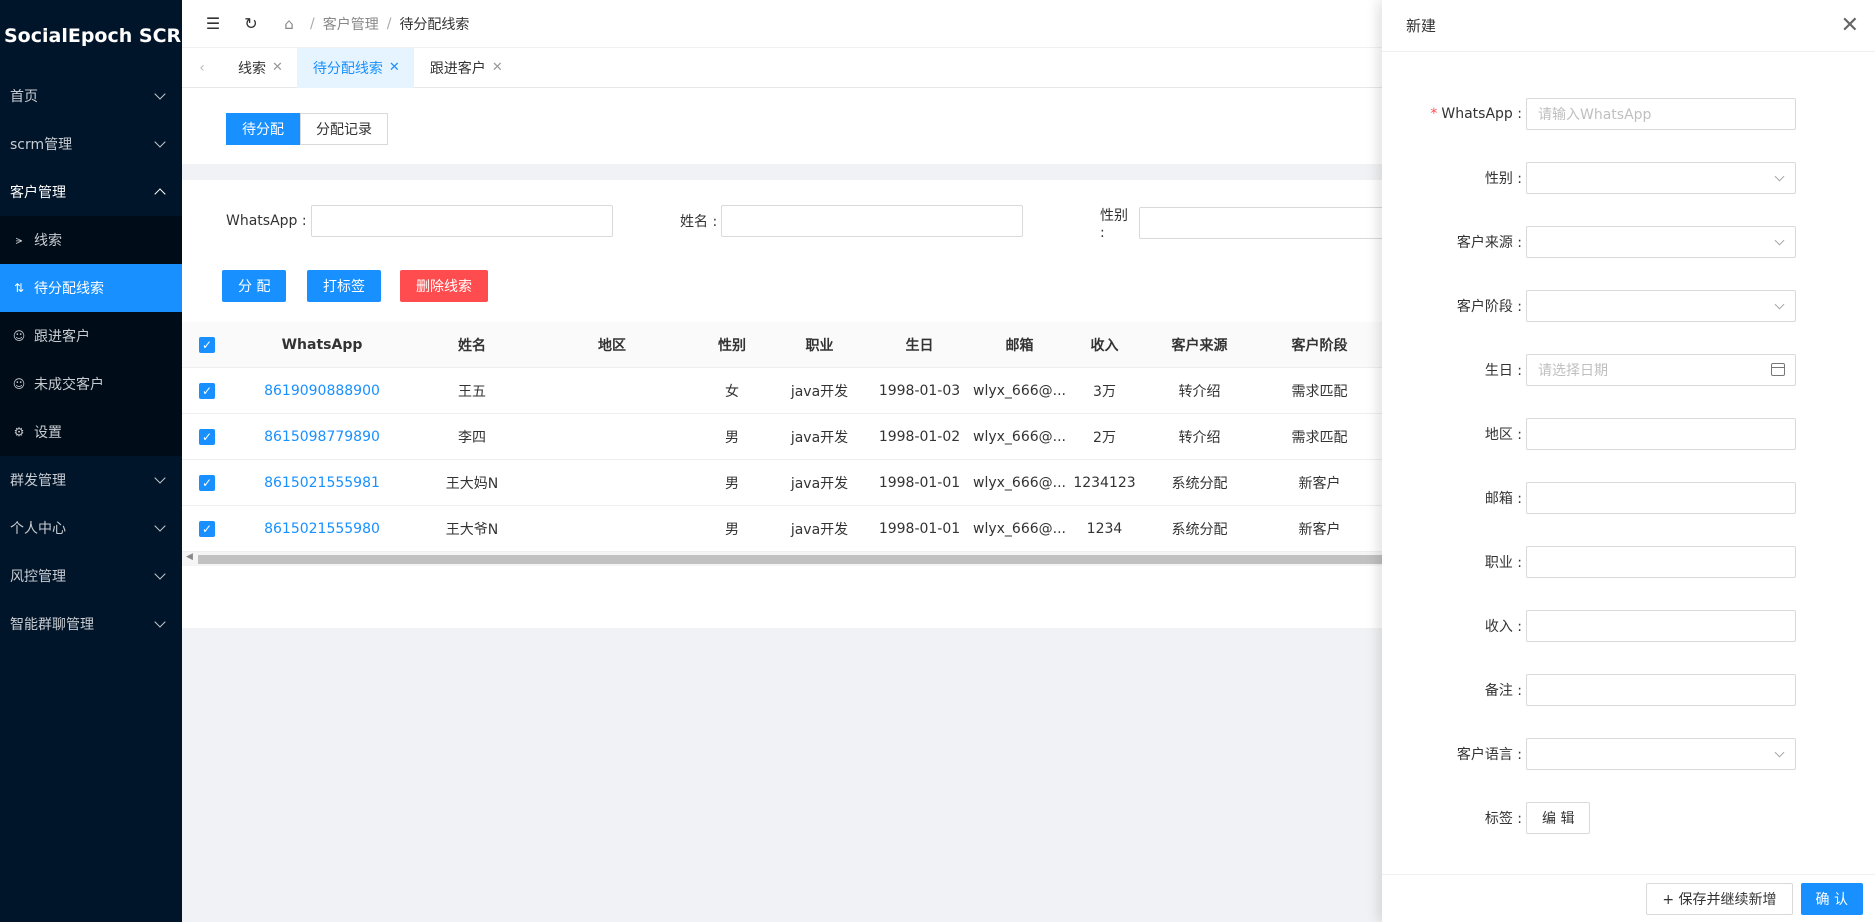 This screenshot has width=1875, height=922. I want to click on sidebar-item-pending-leads: ⇅ 待分配线索, so click(91, 288).